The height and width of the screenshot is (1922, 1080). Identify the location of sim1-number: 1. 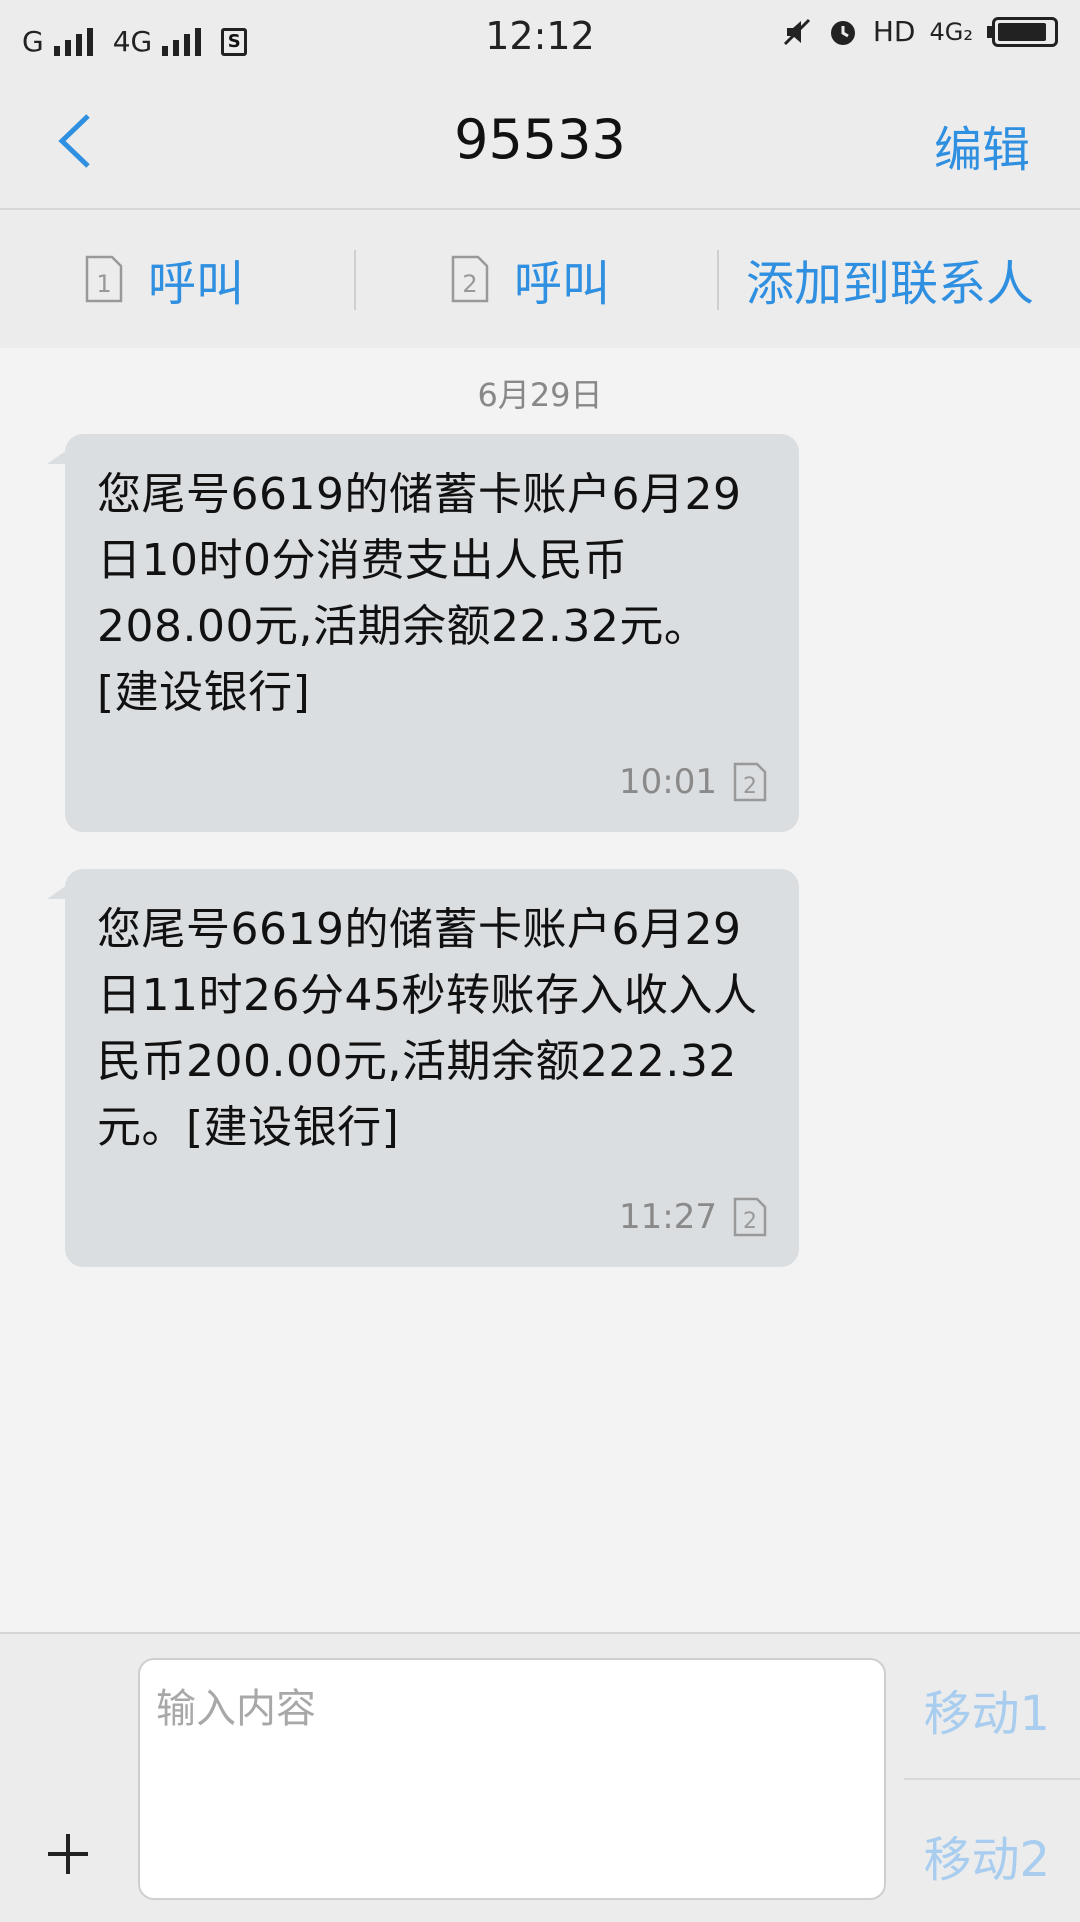
(103, 284).